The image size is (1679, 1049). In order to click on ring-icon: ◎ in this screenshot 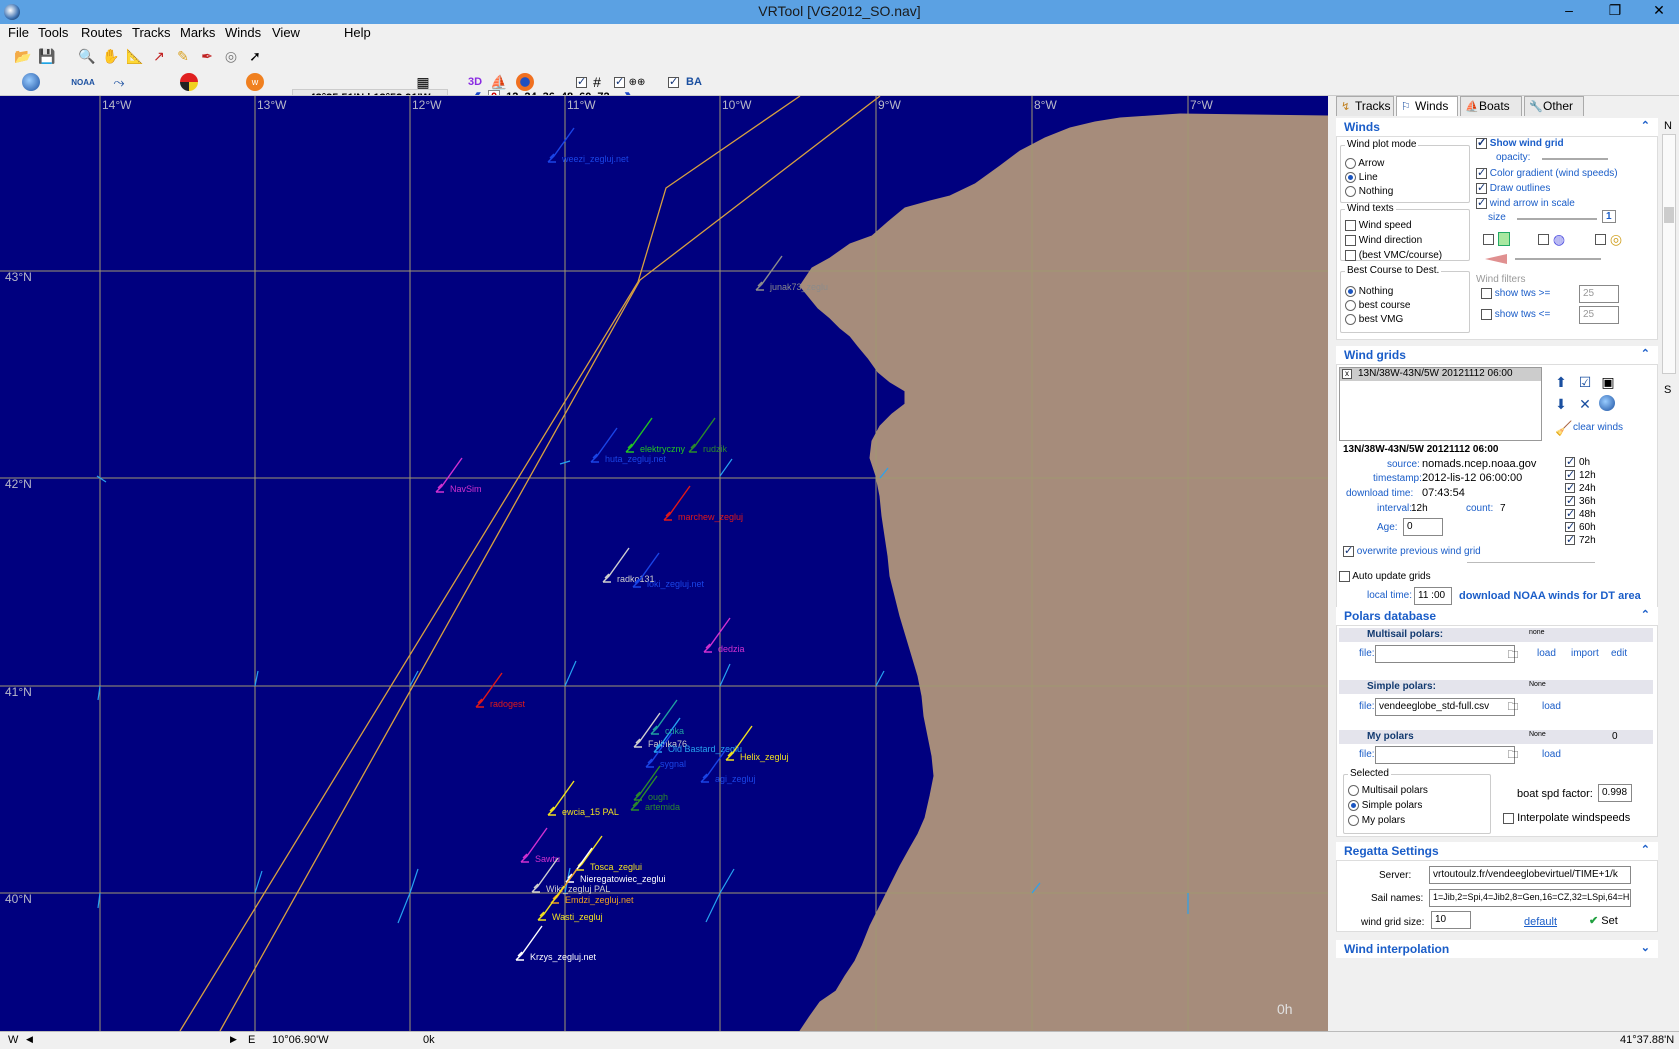, I will do `click(1616, 239)`.